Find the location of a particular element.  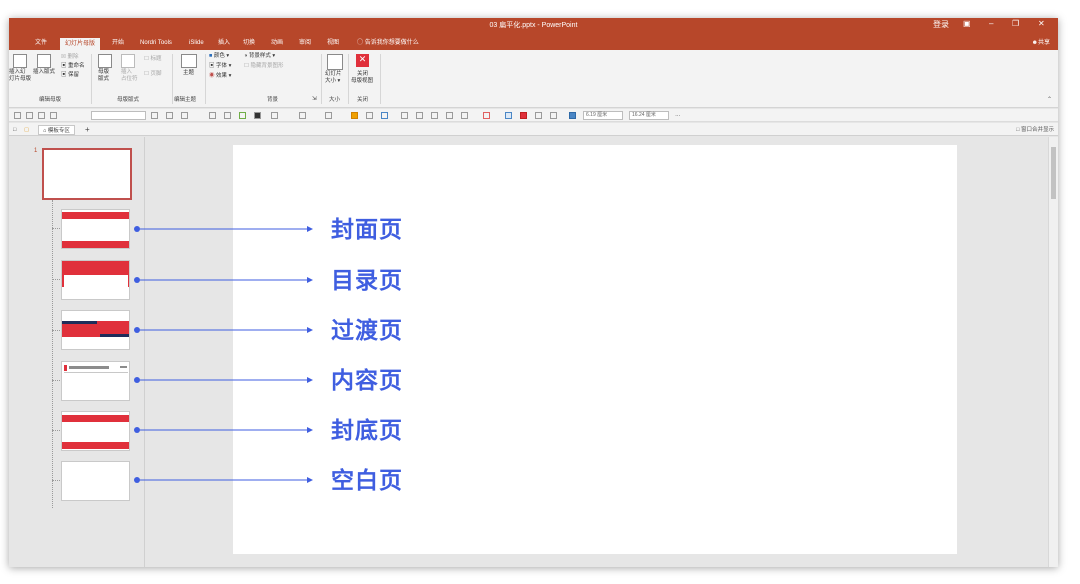

label-back-cover-page: 封底页 is located at coordinates (367, 431).